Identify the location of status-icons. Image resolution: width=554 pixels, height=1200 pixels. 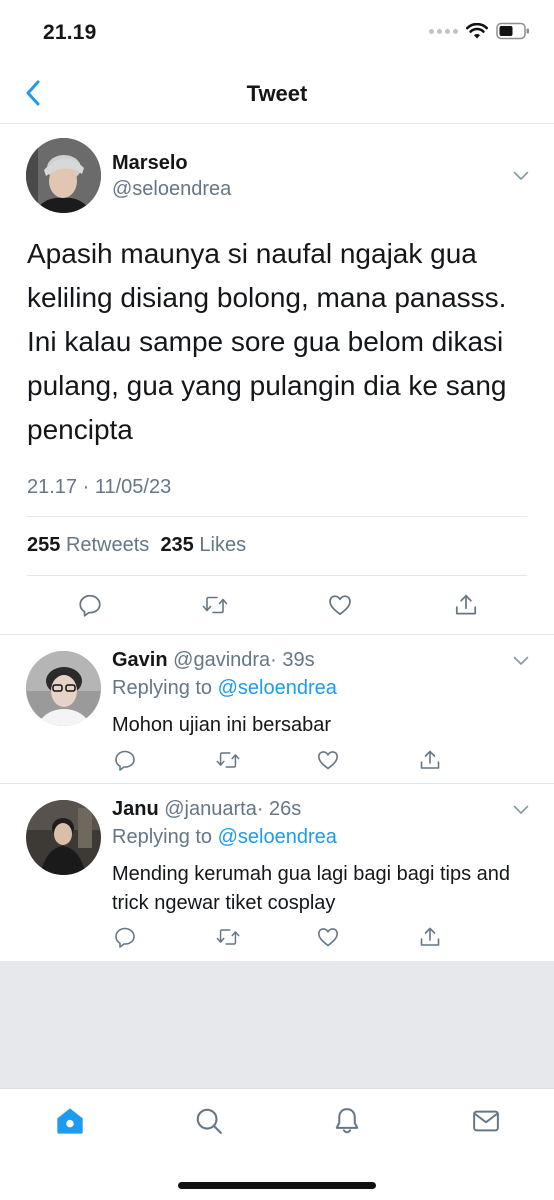
(479, 31).